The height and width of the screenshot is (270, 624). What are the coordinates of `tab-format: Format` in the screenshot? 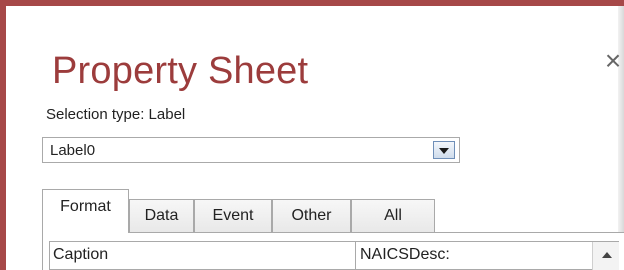 It's located at (85, 211).